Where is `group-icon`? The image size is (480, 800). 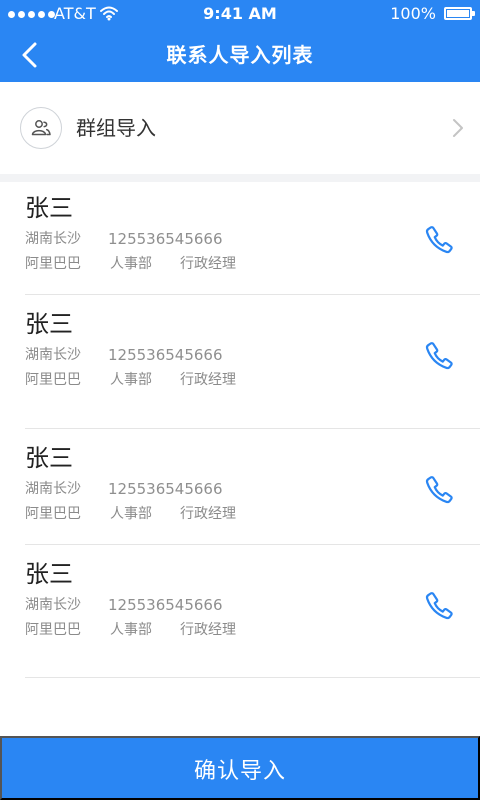
group-icon is located at coordinates (41, 128).